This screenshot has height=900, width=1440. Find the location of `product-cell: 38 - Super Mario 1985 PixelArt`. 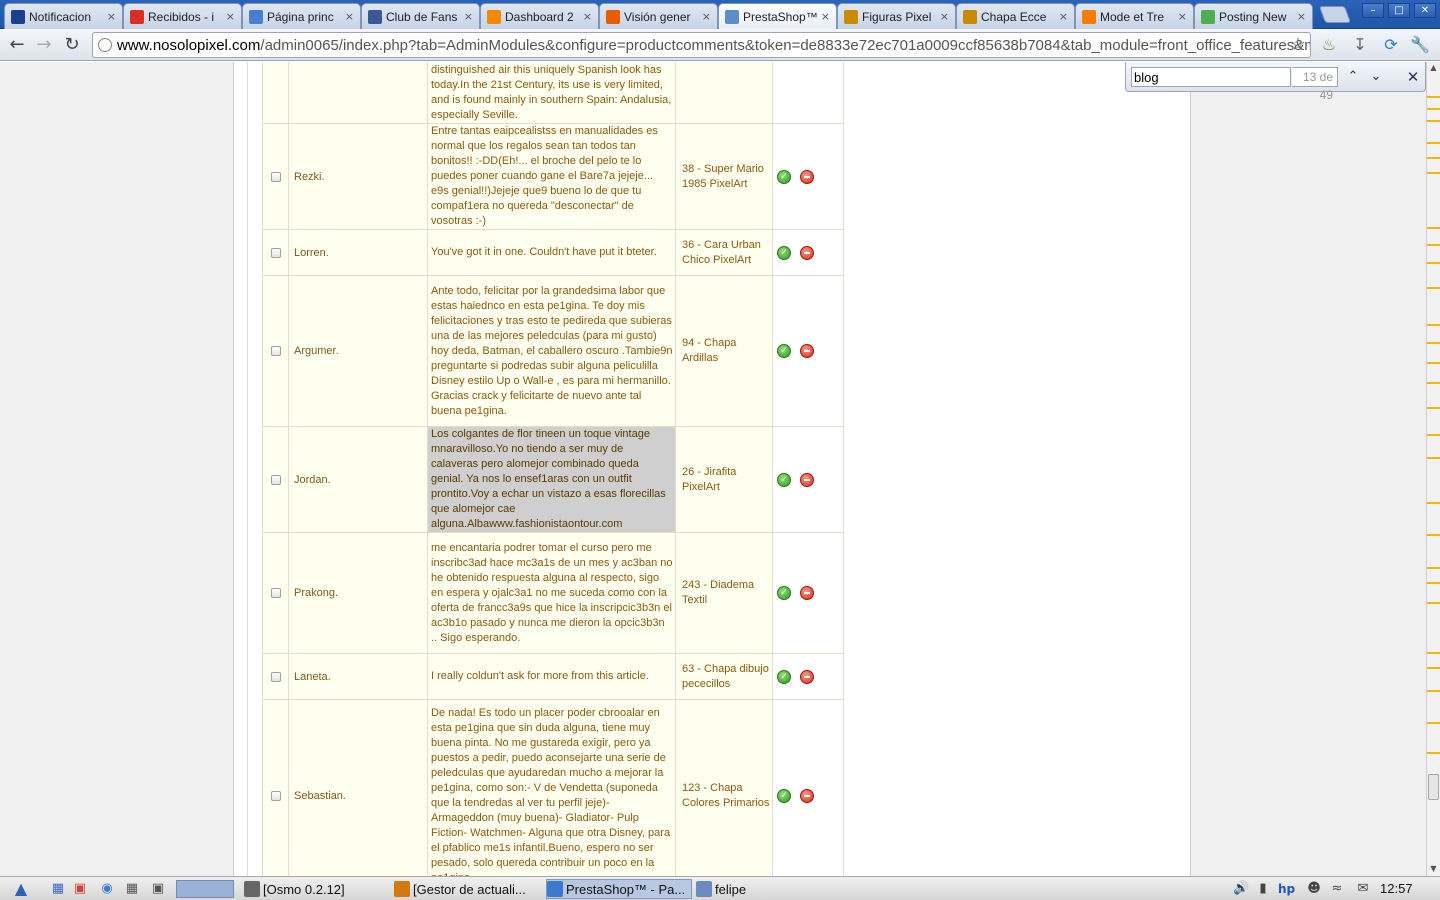

product-cell: 38 - Super Mario 1985 PixelArt is located at coordinates (724, 176).